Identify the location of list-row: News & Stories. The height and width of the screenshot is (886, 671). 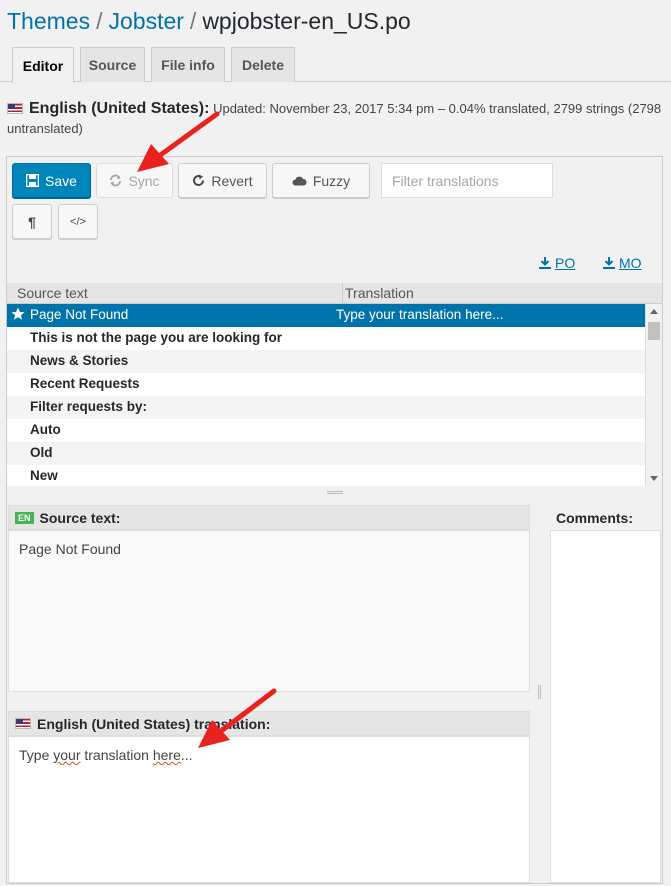
(326, 361).